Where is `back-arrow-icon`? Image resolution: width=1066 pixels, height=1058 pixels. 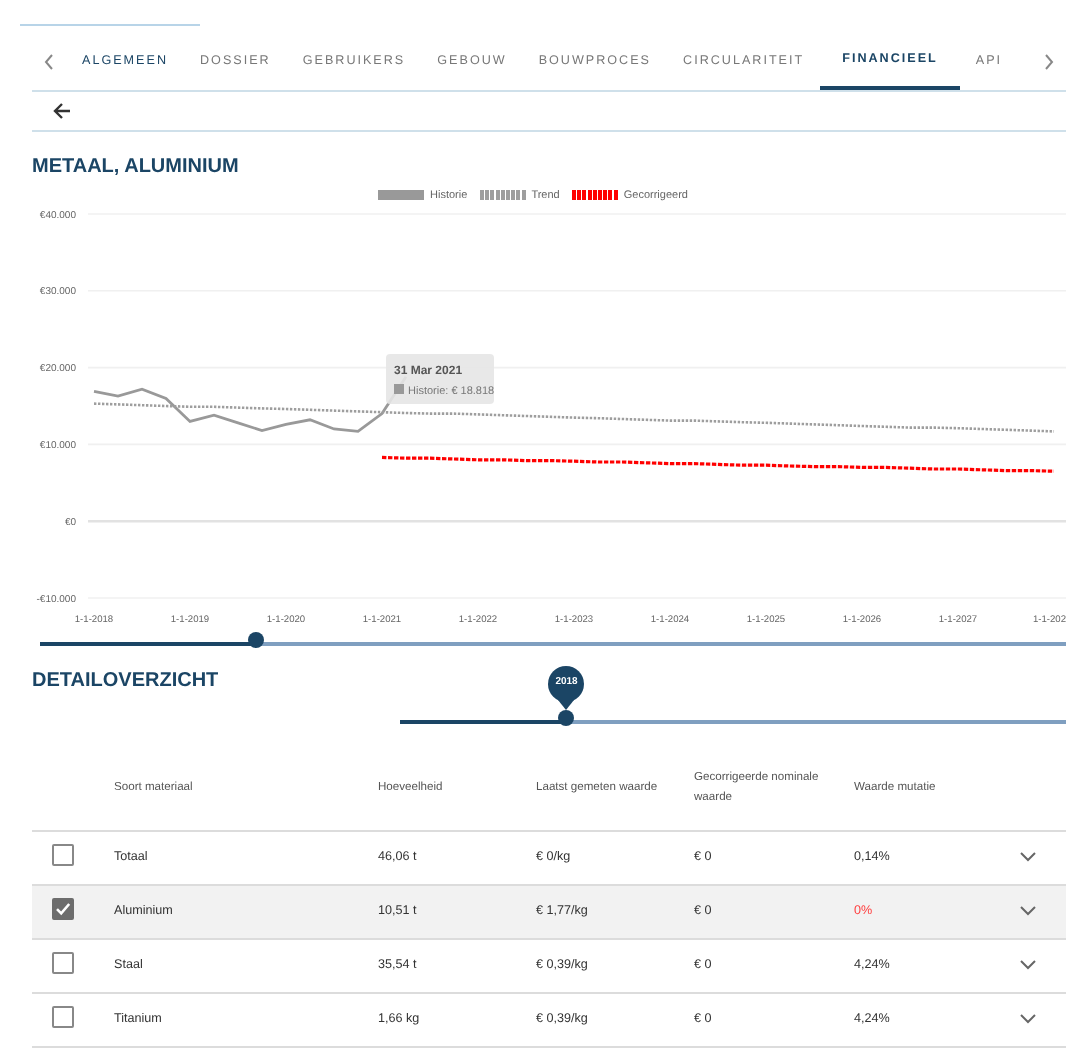 back-arrow-icon is located at coordinates (62, 111).